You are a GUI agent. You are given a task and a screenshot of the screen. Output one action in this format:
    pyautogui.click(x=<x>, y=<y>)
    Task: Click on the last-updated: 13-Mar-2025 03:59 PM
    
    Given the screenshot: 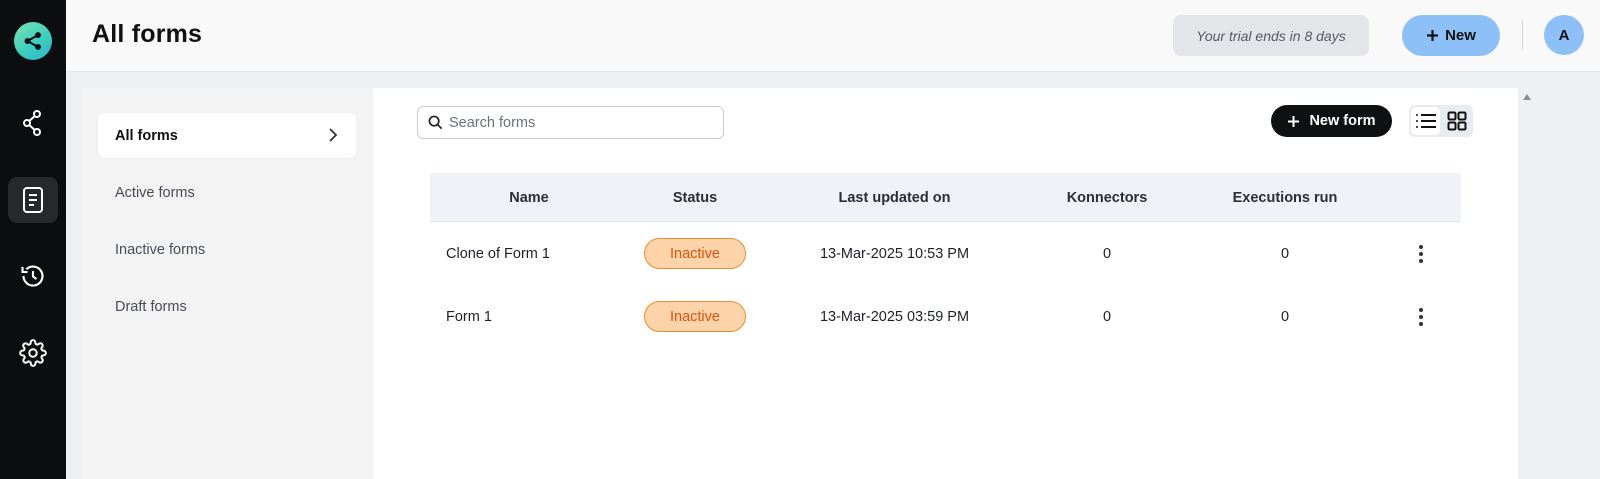 What is the action you would take?
    pyautogui.click(x=894, y=316)
    